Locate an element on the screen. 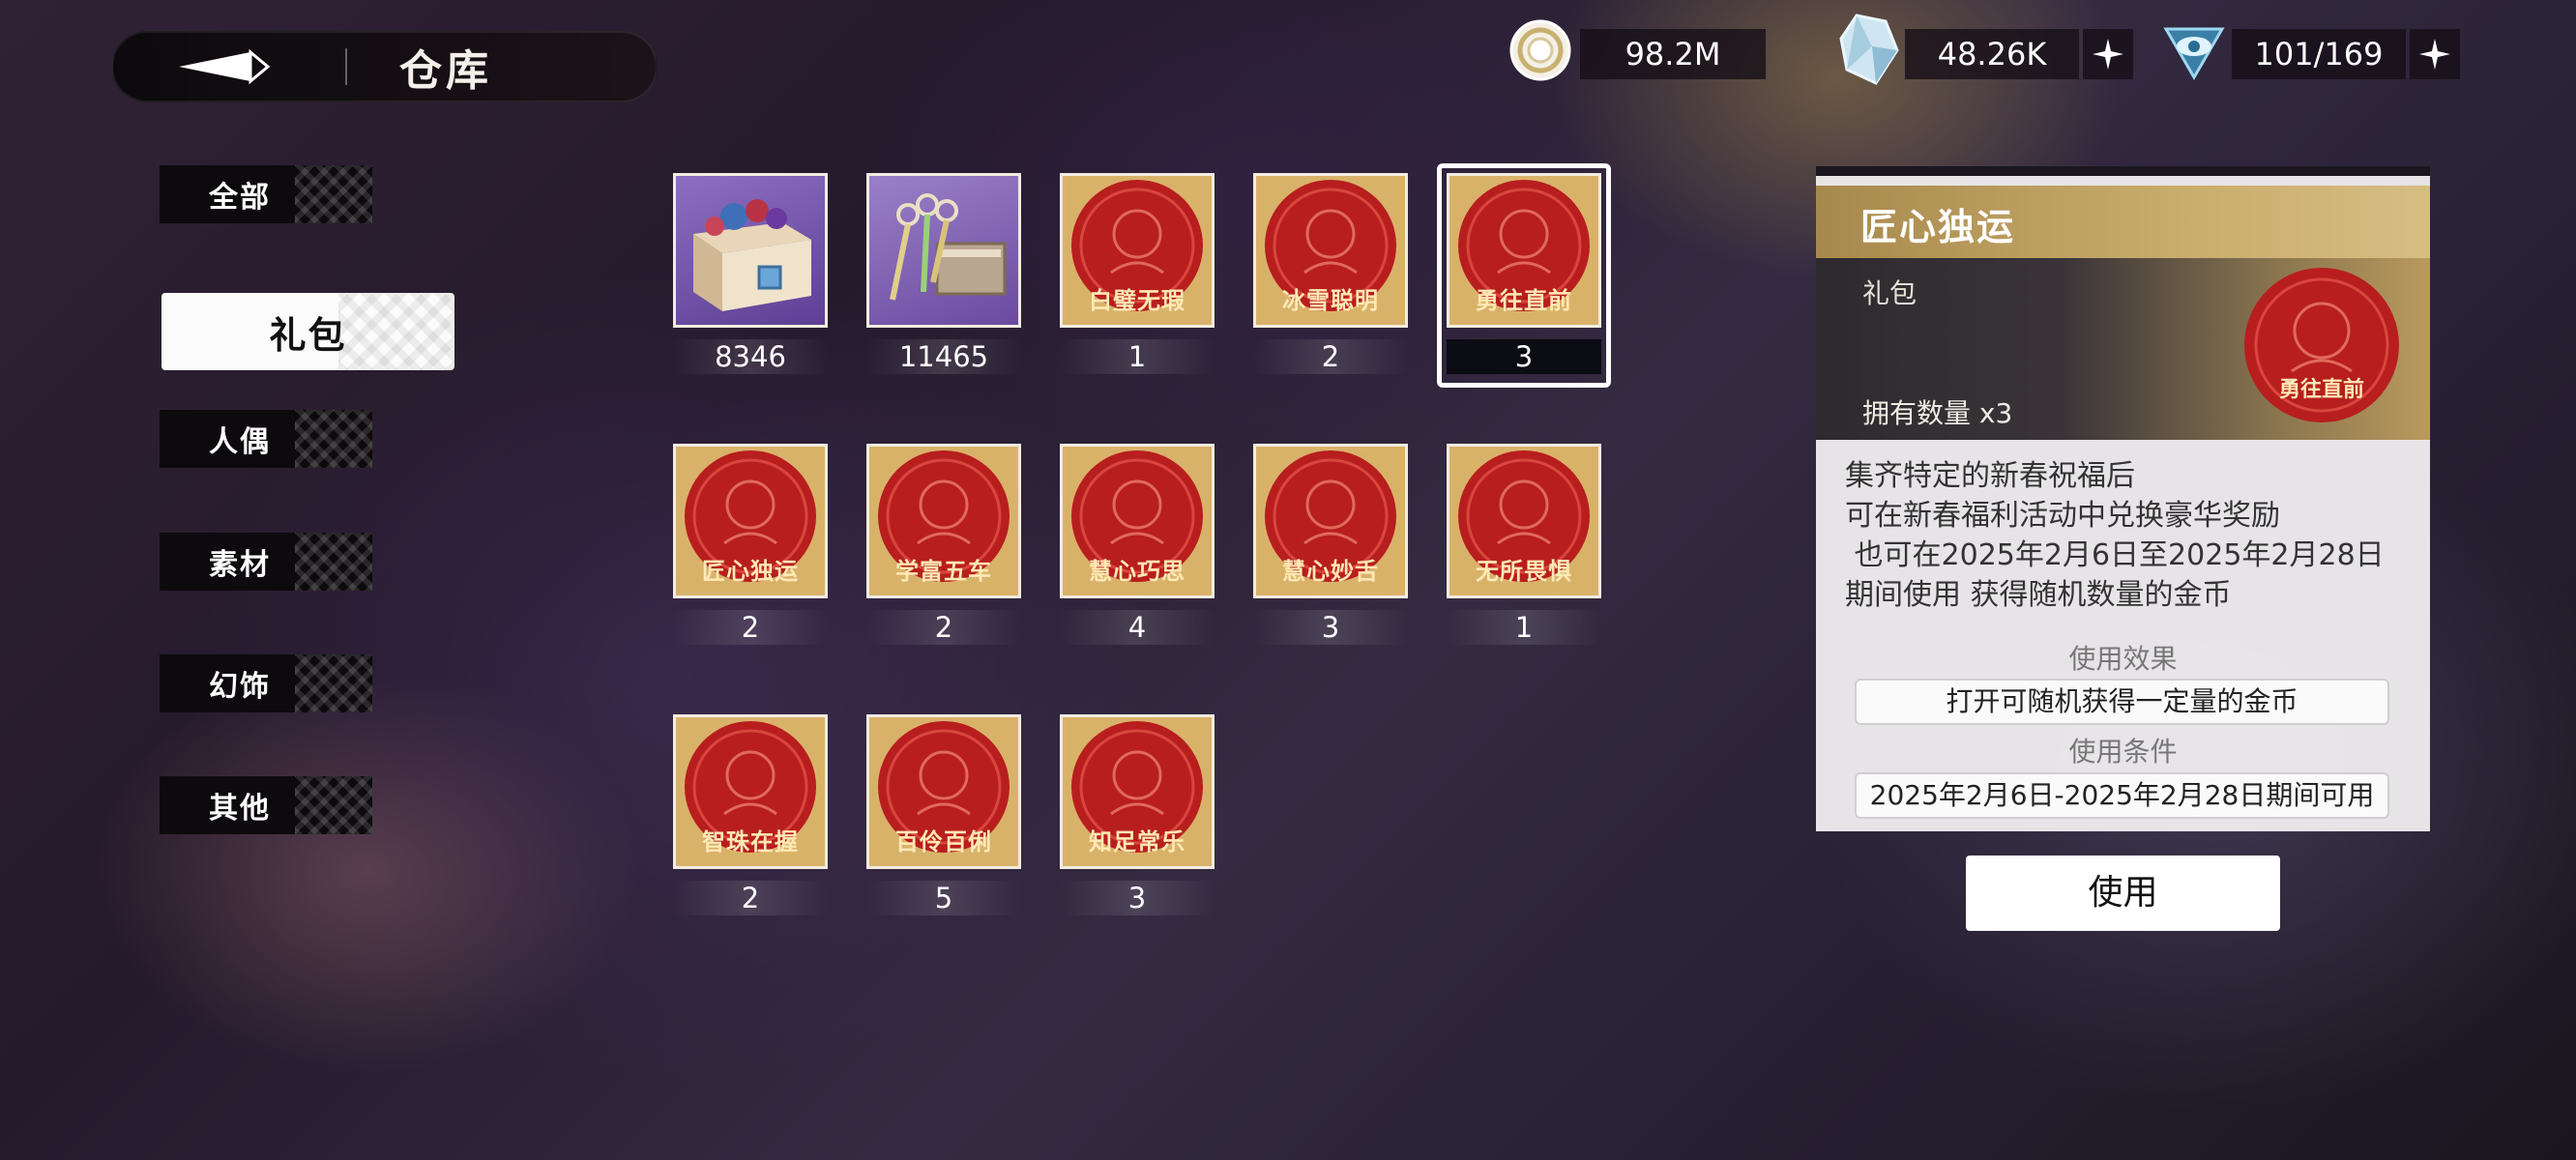 Image resolution: width=2576 pixels, height=1160 pixels. stamp-label: 慧心巧思 is located at coordinates (1137, 571).